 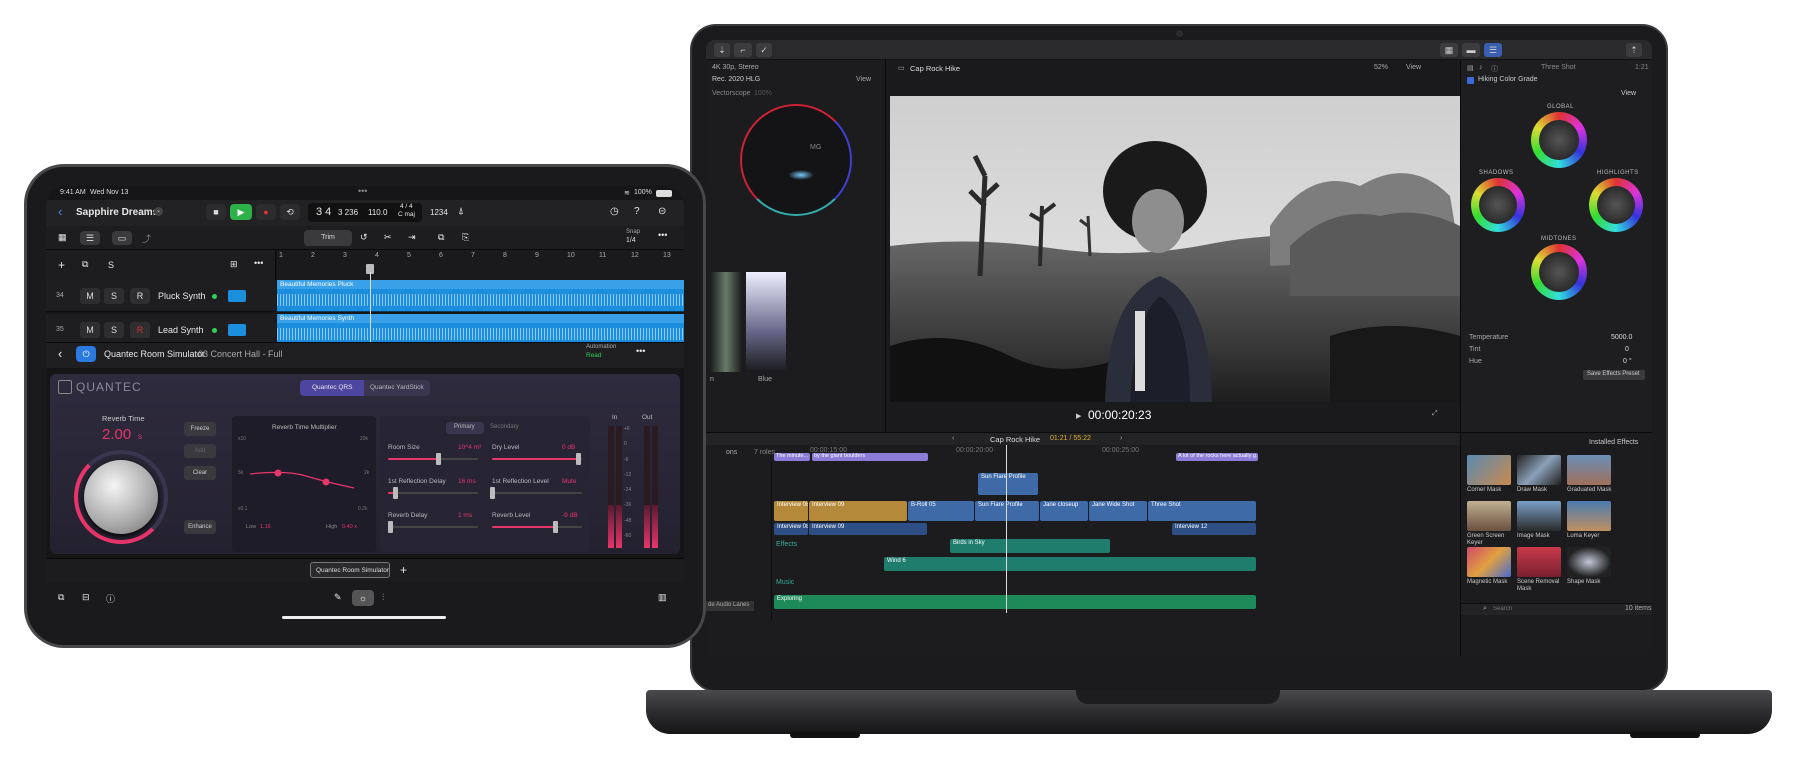 What do you see at coordinates (1613, 442) in the screenshot?
I see `browser-title: Installed Effects` at bounding box center [1613, 442].